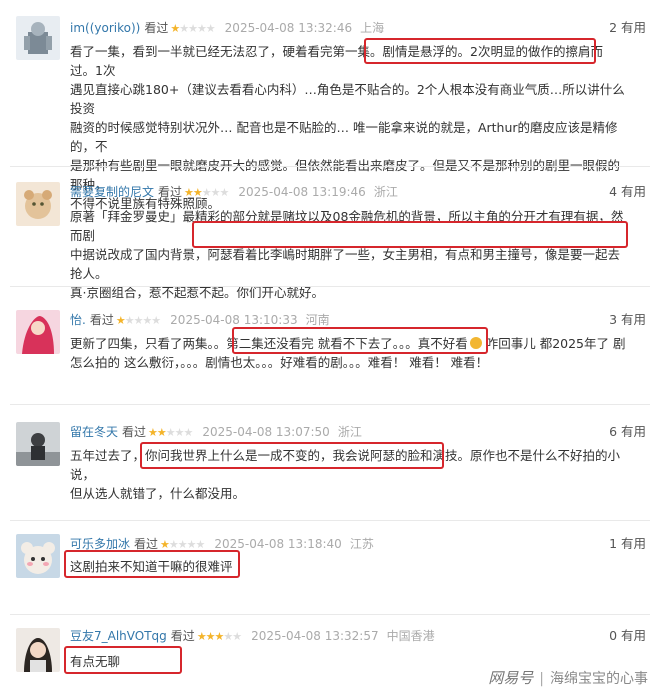  I want to click on review-location: 江苏, so click(361, 544).